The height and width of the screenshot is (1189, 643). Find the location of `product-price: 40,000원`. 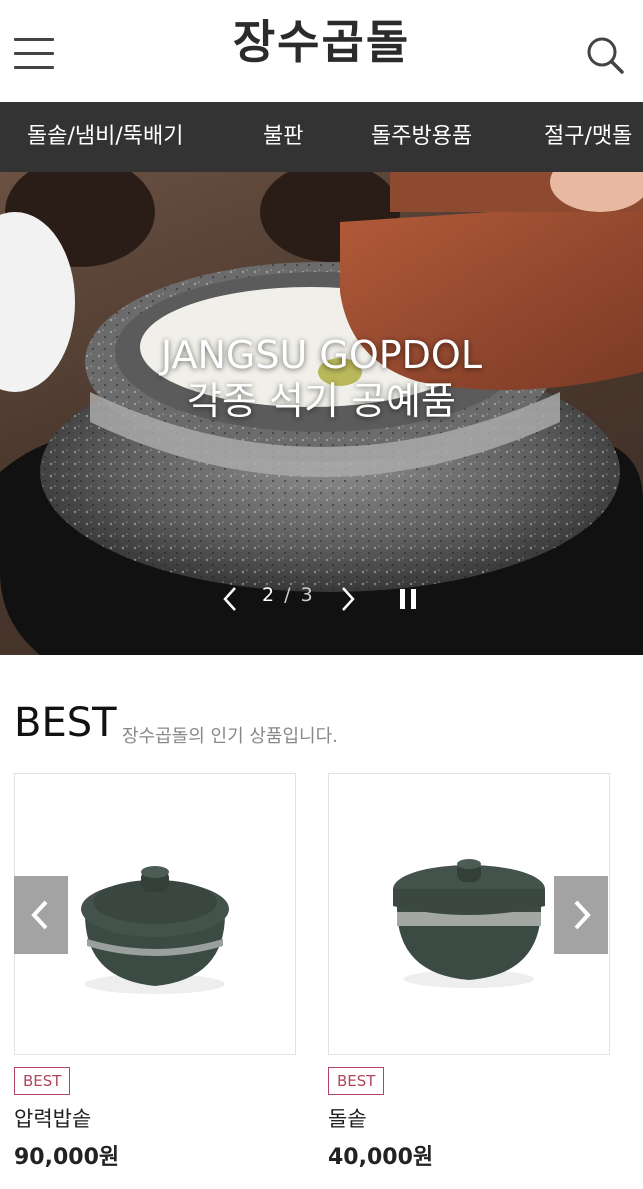

product-price: 40,000원 is located at coordinates (381, 1157).